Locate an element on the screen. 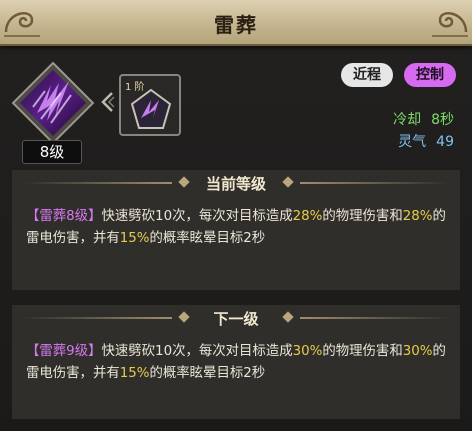 The height and width of the screenshot is (431, 472). title-bar: 雷葬 is located at coordinates (236, 23).